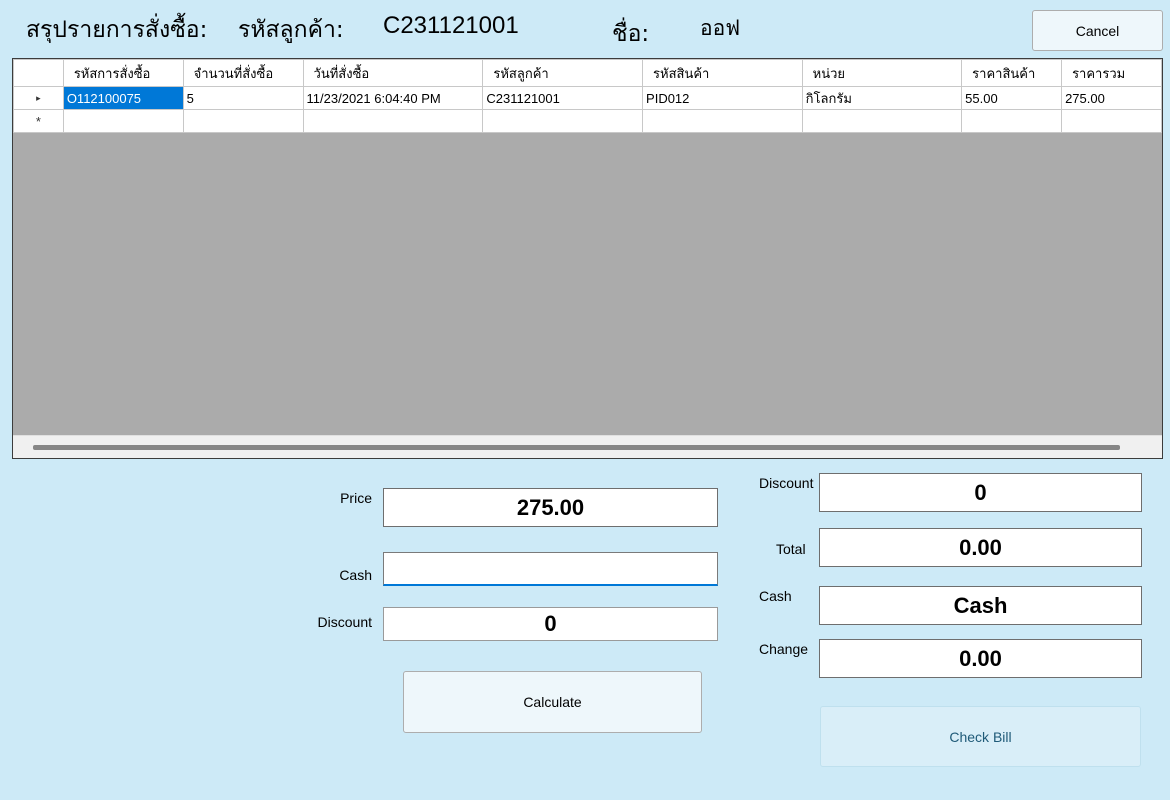 Image resolution: width=1170 pixels, height=800 pixels. I want to click on column-header-unit-price: ราคาสินค้า, so click(1012, 73).